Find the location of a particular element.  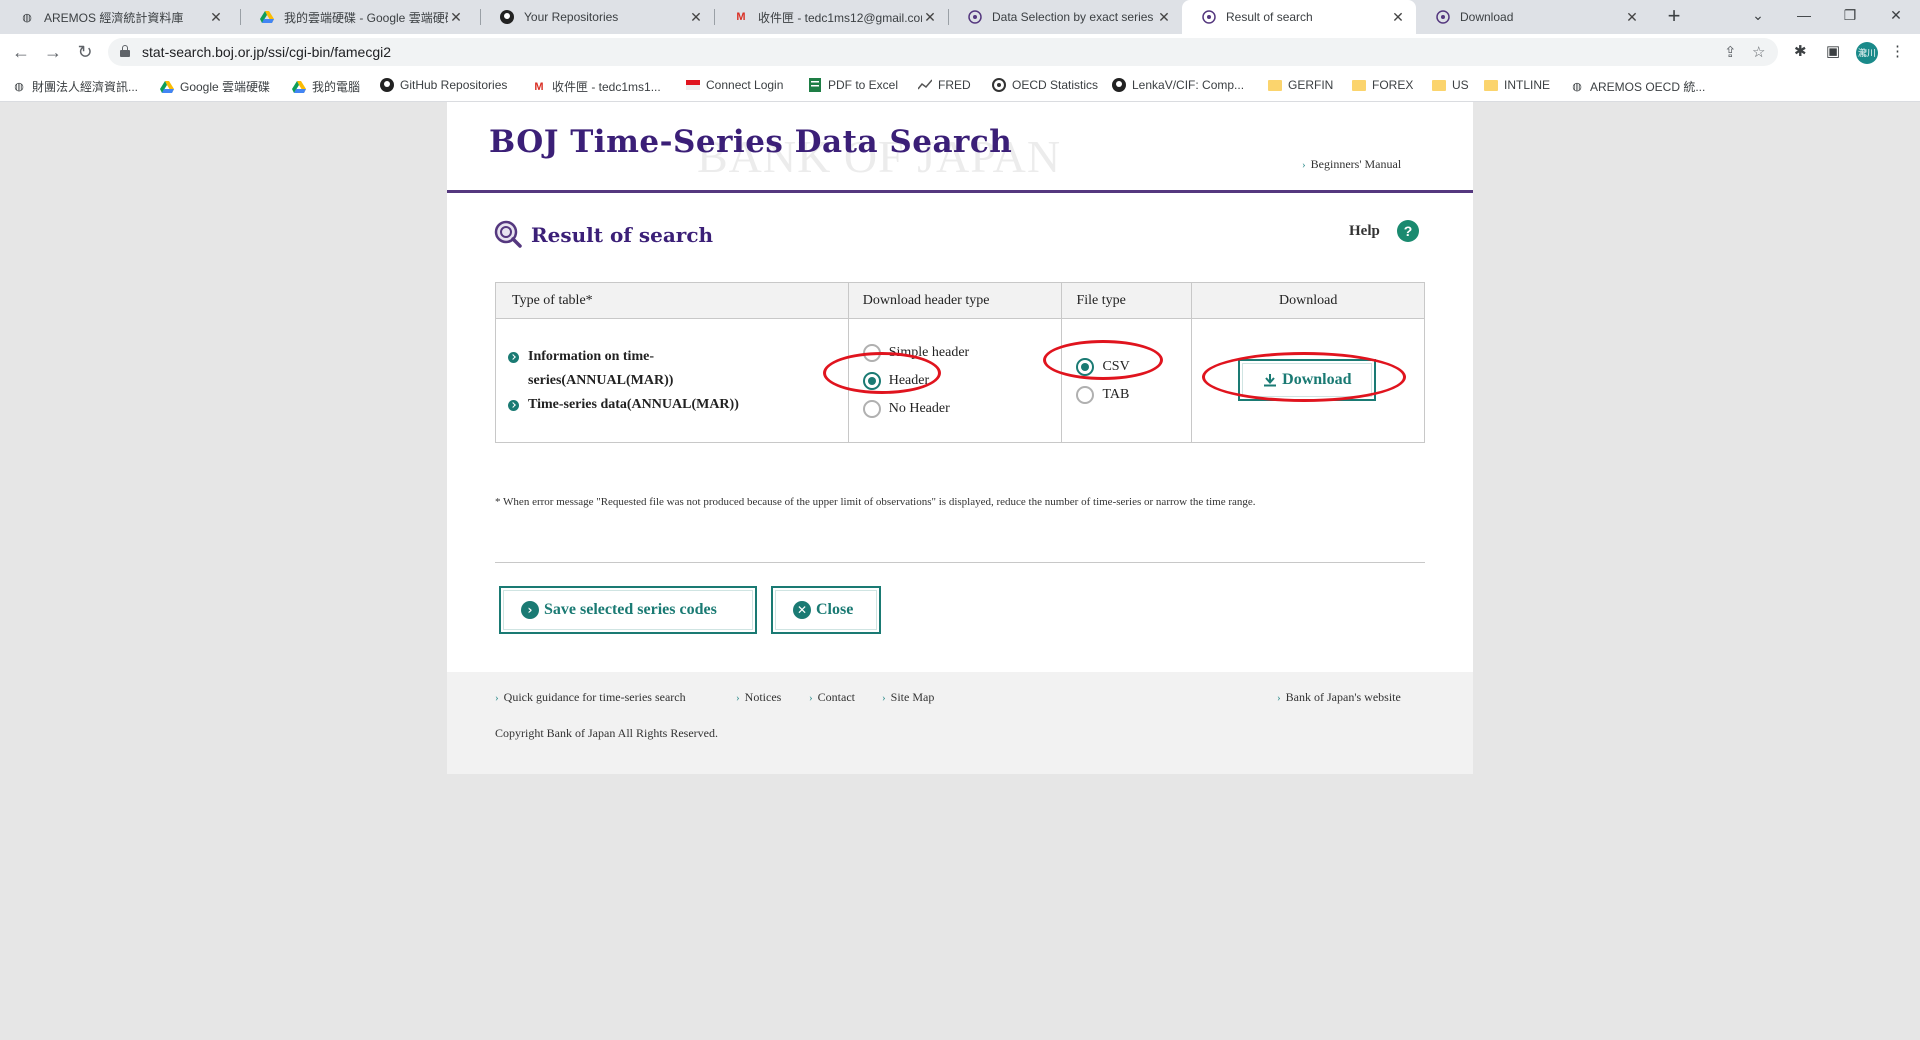

site-title: BOJ Time-Series Data Search is located at coordinates (750, 142).